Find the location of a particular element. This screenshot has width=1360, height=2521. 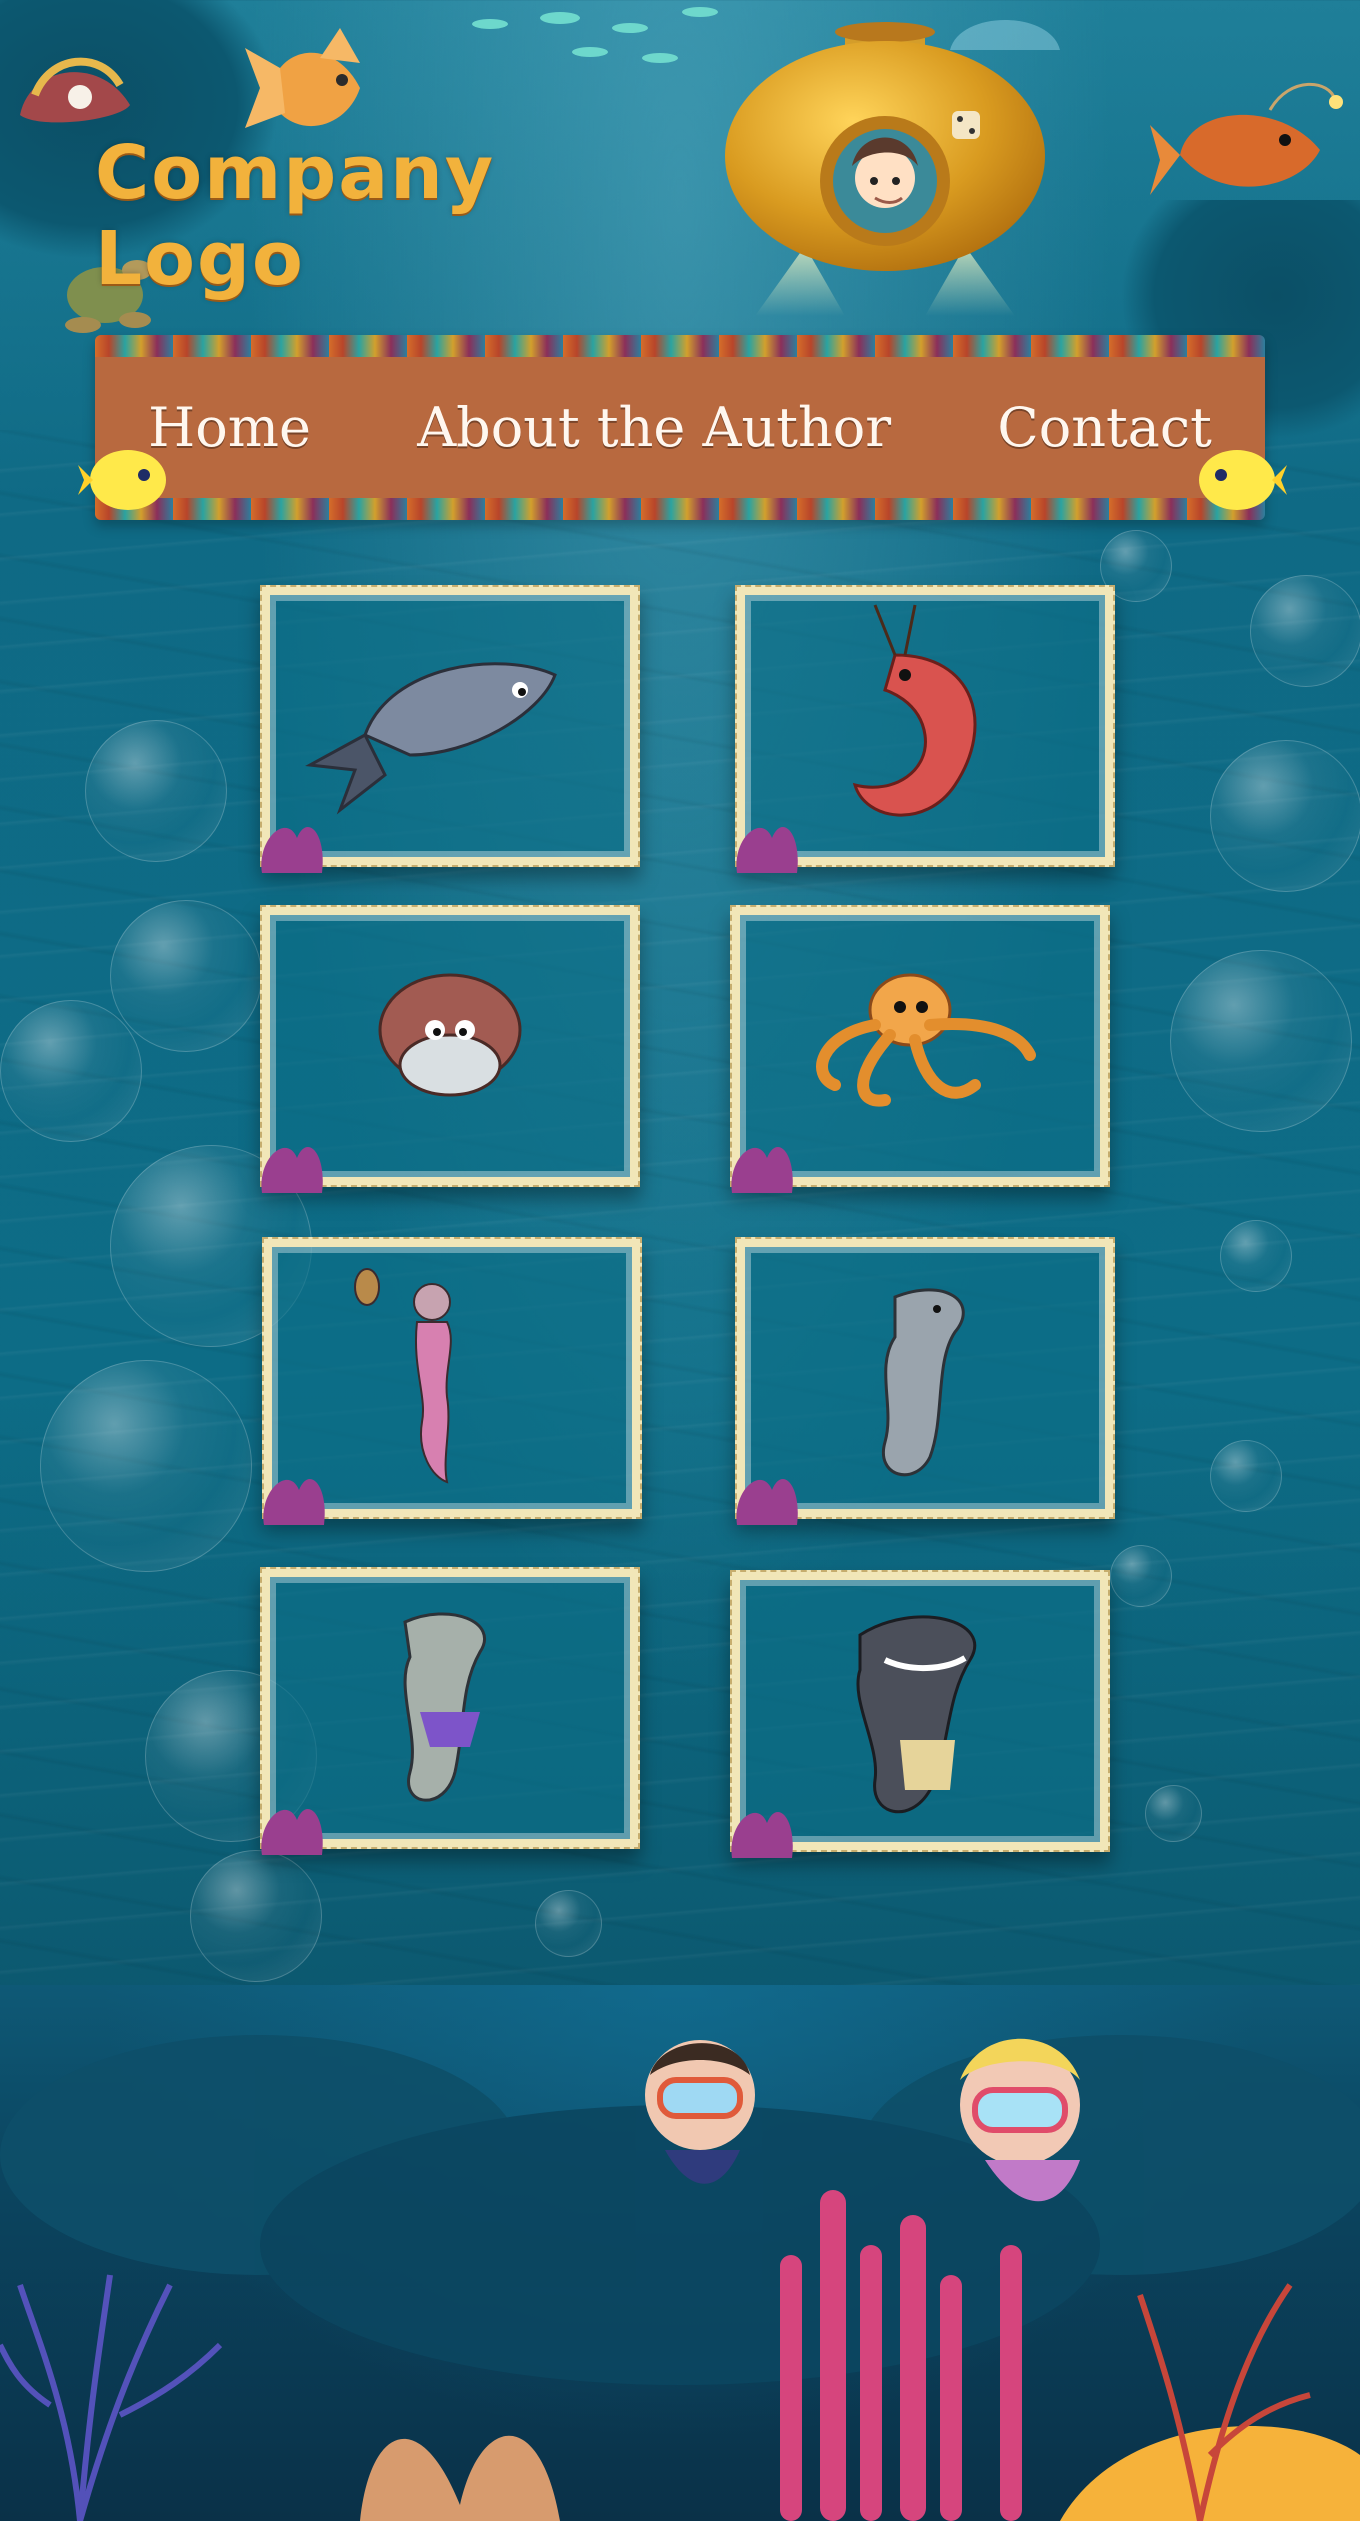

nav-bar: Home About the Author Contact is located at coordinates (680, 427).